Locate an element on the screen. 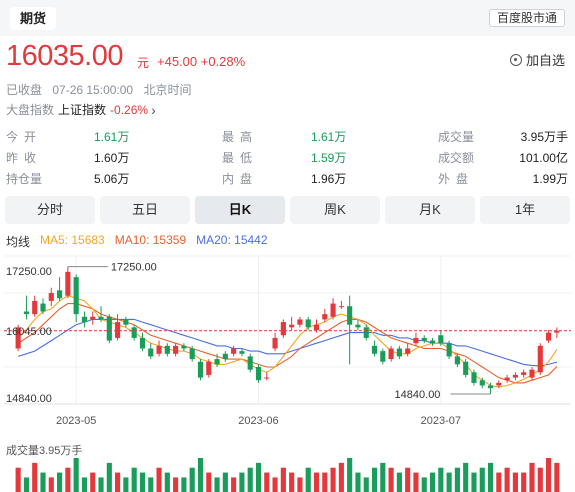  tab-daily-k: 日K is located at coordinates (240, 210).